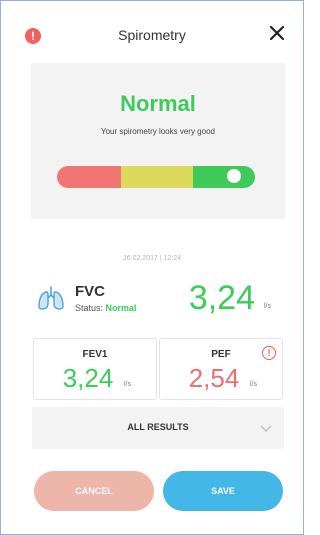 This screenshot has height=535, width=320. What do you see at coordinates (277, 33) in the screenshot?
I see `close-icon` at bounding box center [277, 33].